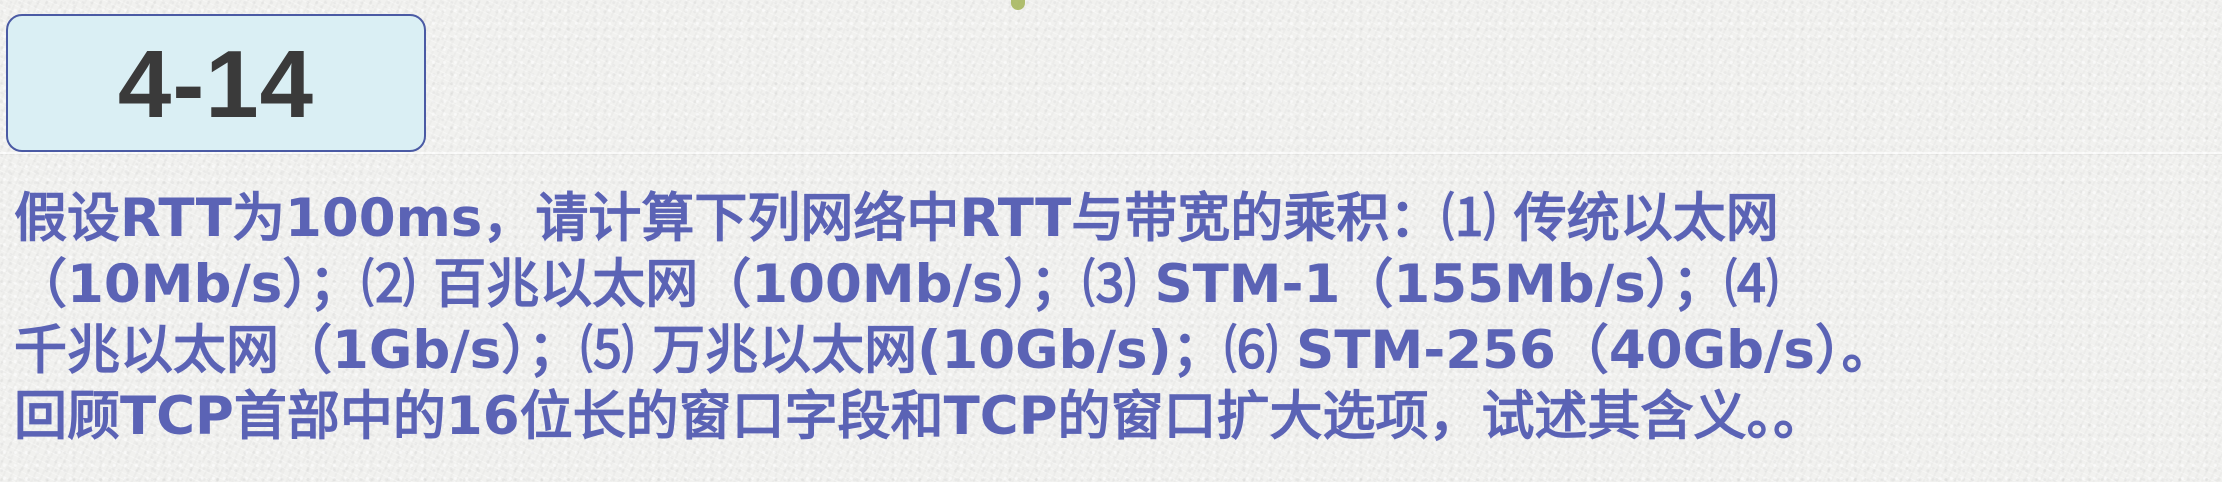 The width and height of the screenshot is (2222, 482). I want to click on question-line-1: 假设RTT为100ms，请计算下列网络中RTT与带宽的乘积：⑴ 传统以太网, so click(896, 218).